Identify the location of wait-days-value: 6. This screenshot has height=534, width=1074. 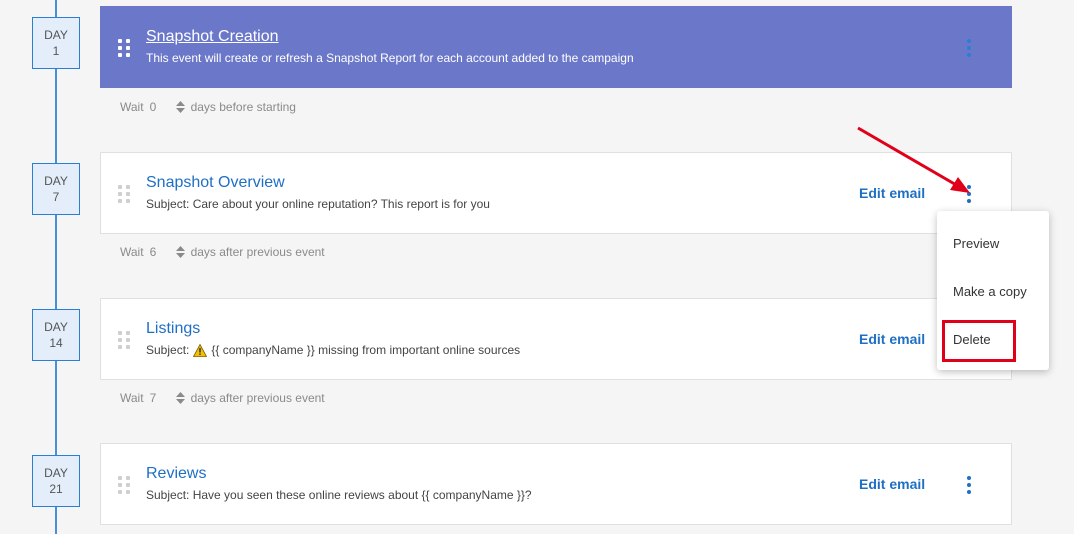
(157, 252).